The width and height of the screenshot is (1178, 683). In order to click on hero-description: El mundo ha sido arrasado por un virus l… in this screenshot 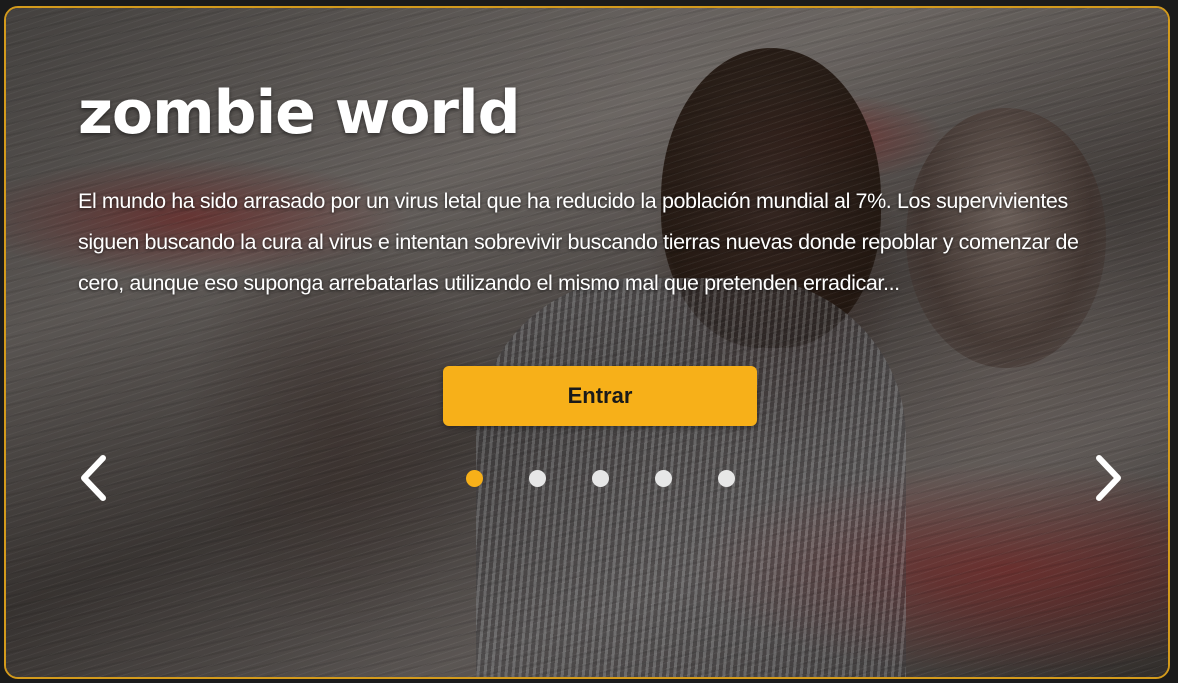, I will do `click(578, 242)`.